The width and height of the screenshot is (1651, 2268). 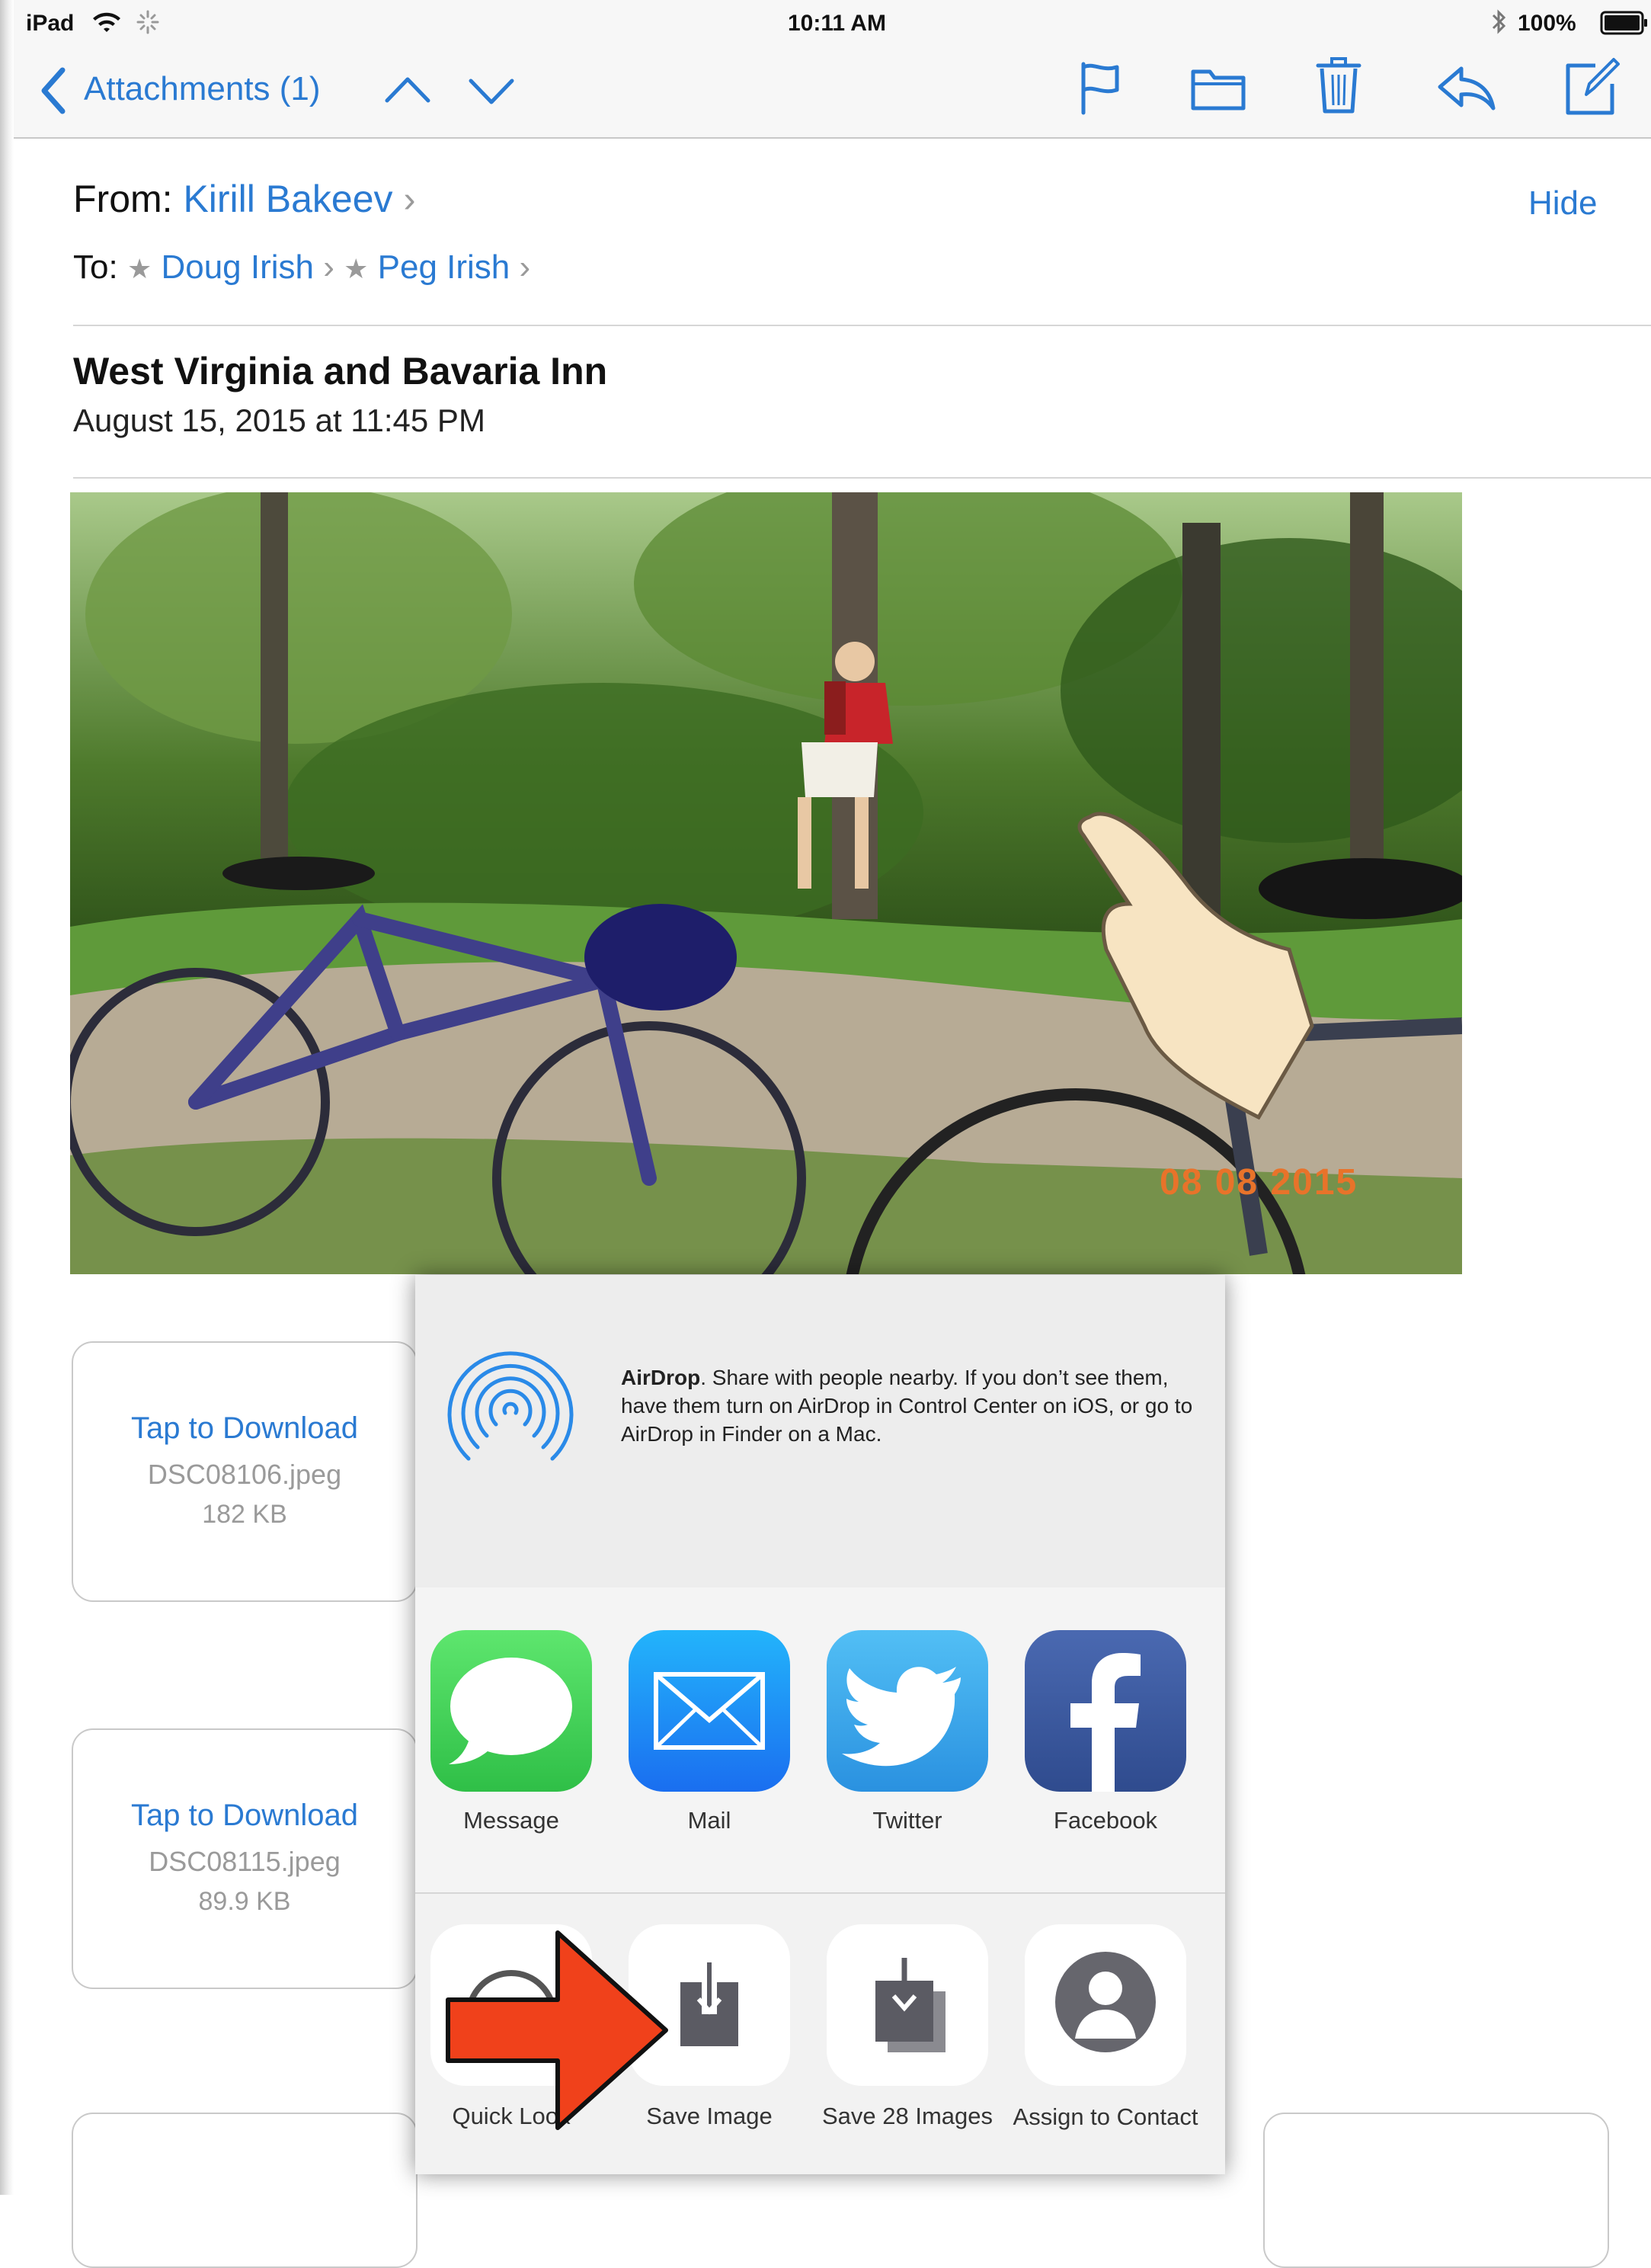 I want to click on status-bar: iPad 10:11 AM 100%, so click(x=833, y=23).